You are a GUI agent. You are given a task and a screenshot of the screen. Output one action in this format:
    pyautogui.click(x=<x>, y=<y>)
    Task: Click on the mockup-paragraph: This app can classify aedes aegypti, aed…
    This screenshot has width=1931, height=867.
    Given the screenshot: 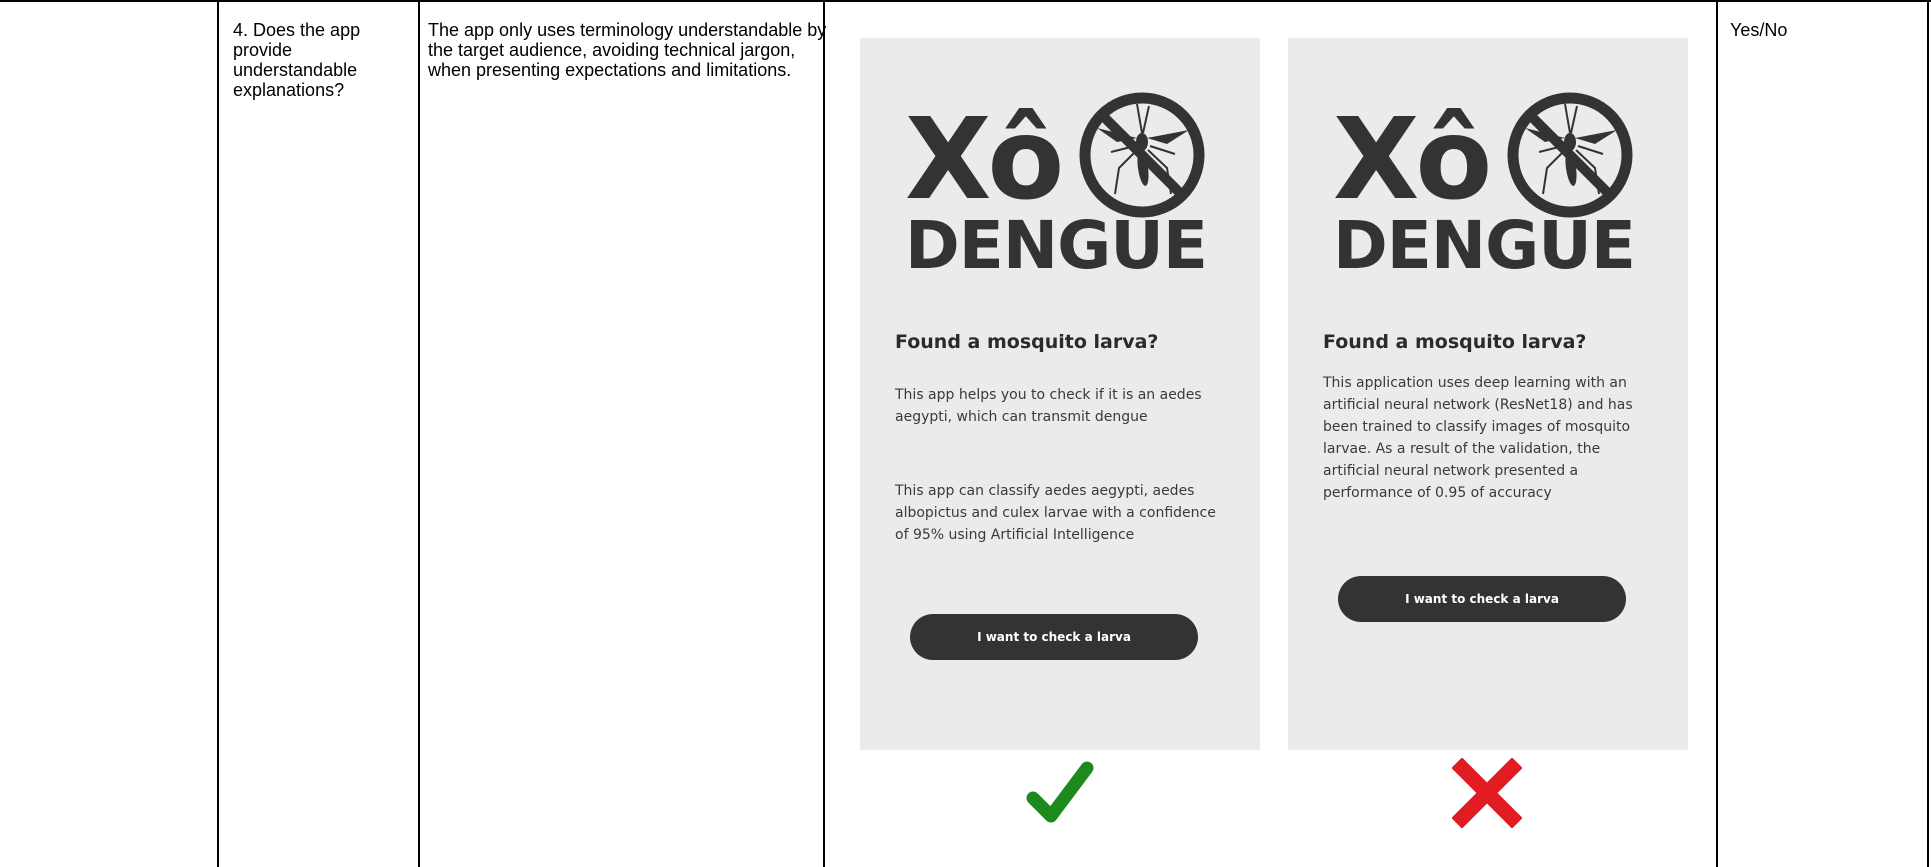 What is the action you would take?
    pyautogui.click(x=1055, y=513)
    